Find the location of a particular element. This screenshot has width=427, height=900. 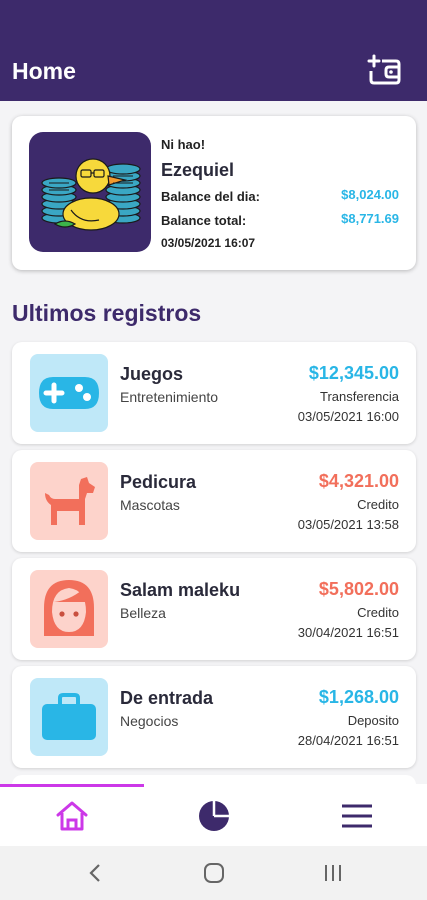

record-date: 03/05/2021 13:58 is located at coordinates (348, 524).